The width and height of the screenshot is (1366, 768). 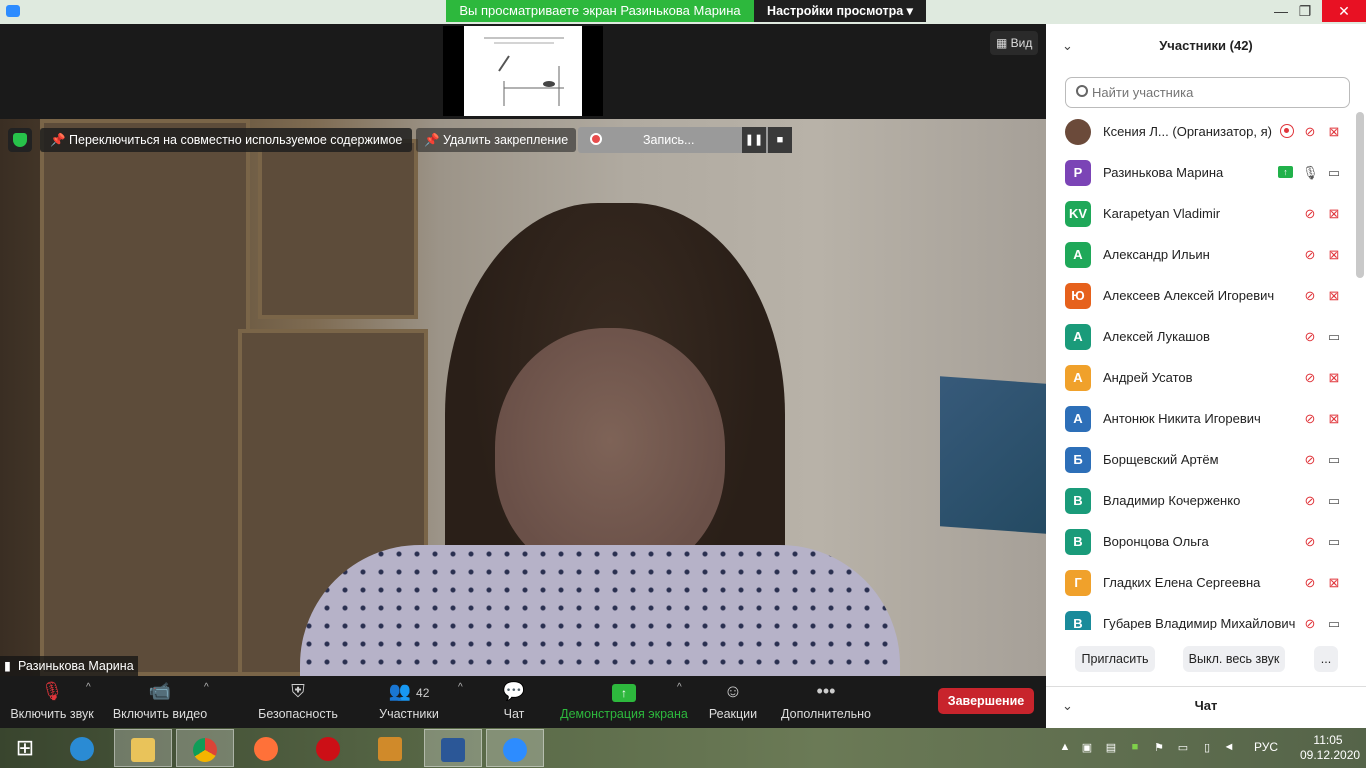 What do you see at coordinates (1310, 173) in the screenshot?
I see `mic-on-icon: 🎙` at bounding box center [1310, 173].